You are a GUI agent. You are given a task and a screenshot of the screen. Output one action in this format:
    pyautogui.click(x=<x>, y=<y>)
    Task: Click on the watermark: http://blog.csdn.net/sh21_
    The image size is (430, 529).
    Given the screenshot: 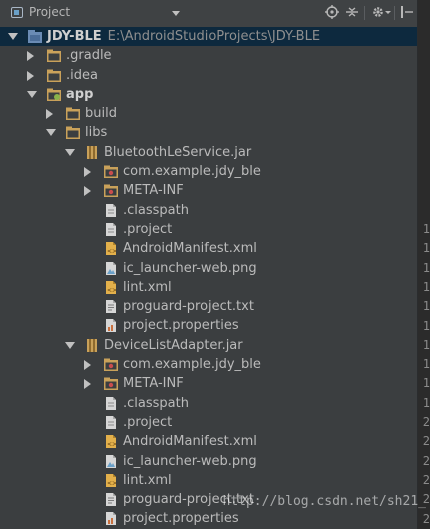 What is the action you would take?
    pyautogui.click(x=324, y=501)
    